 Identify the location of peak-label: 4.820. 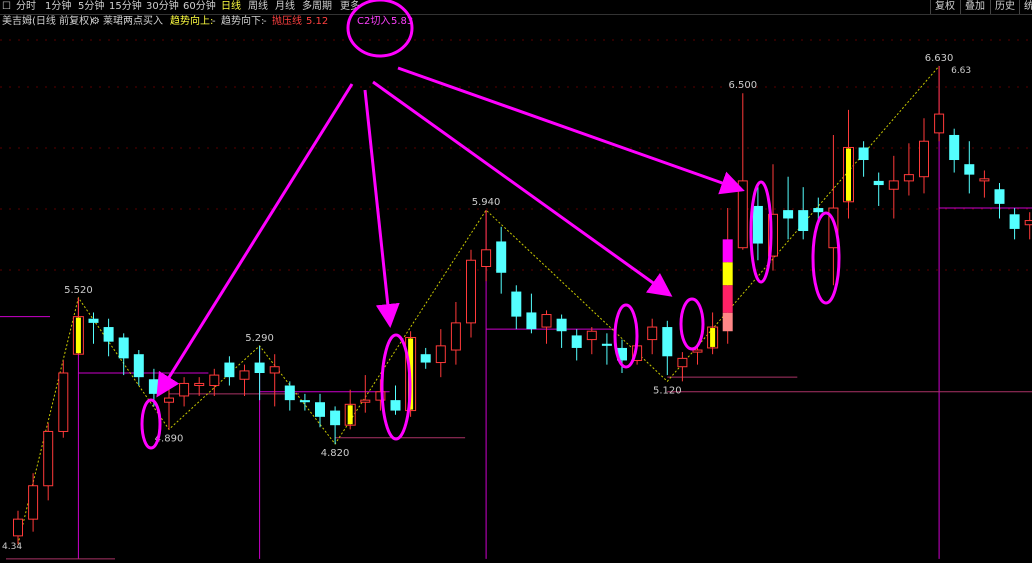
(335, 453).